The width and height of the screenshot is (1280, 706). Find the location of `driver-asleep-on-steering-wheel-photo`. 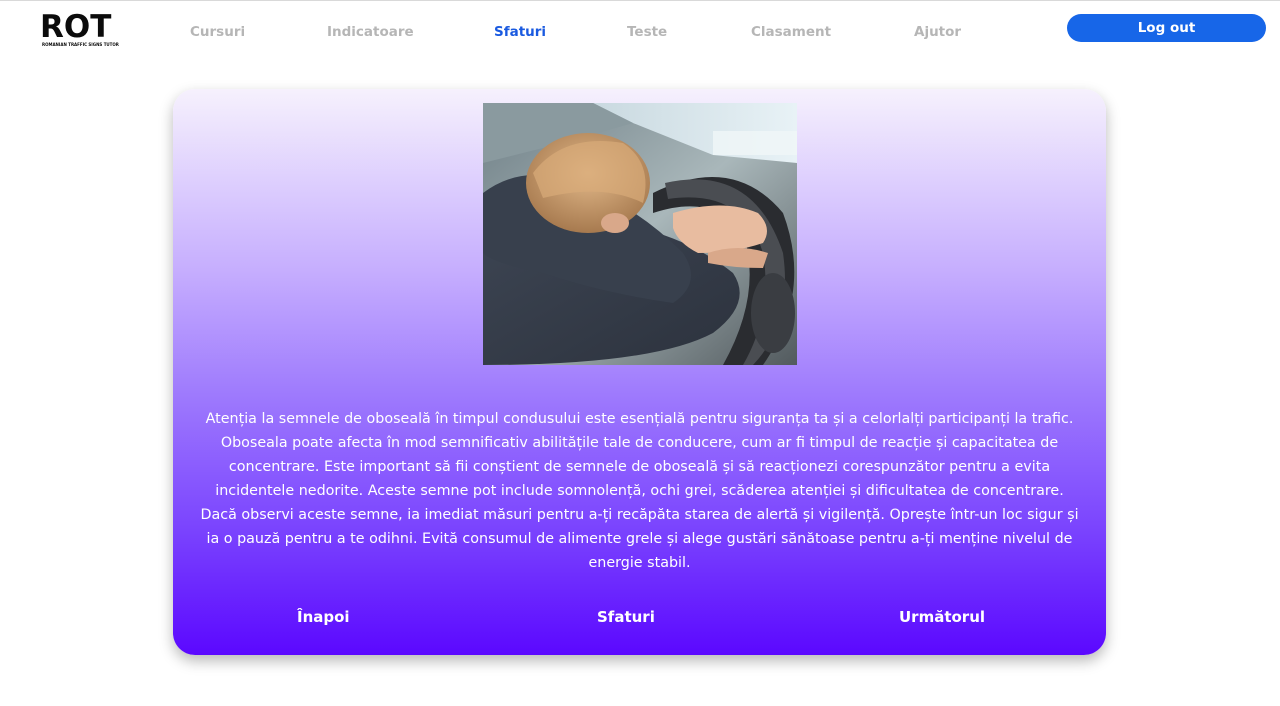

driver-asleep-on-steering-wheel-photo is located at coordinates (640, 234).